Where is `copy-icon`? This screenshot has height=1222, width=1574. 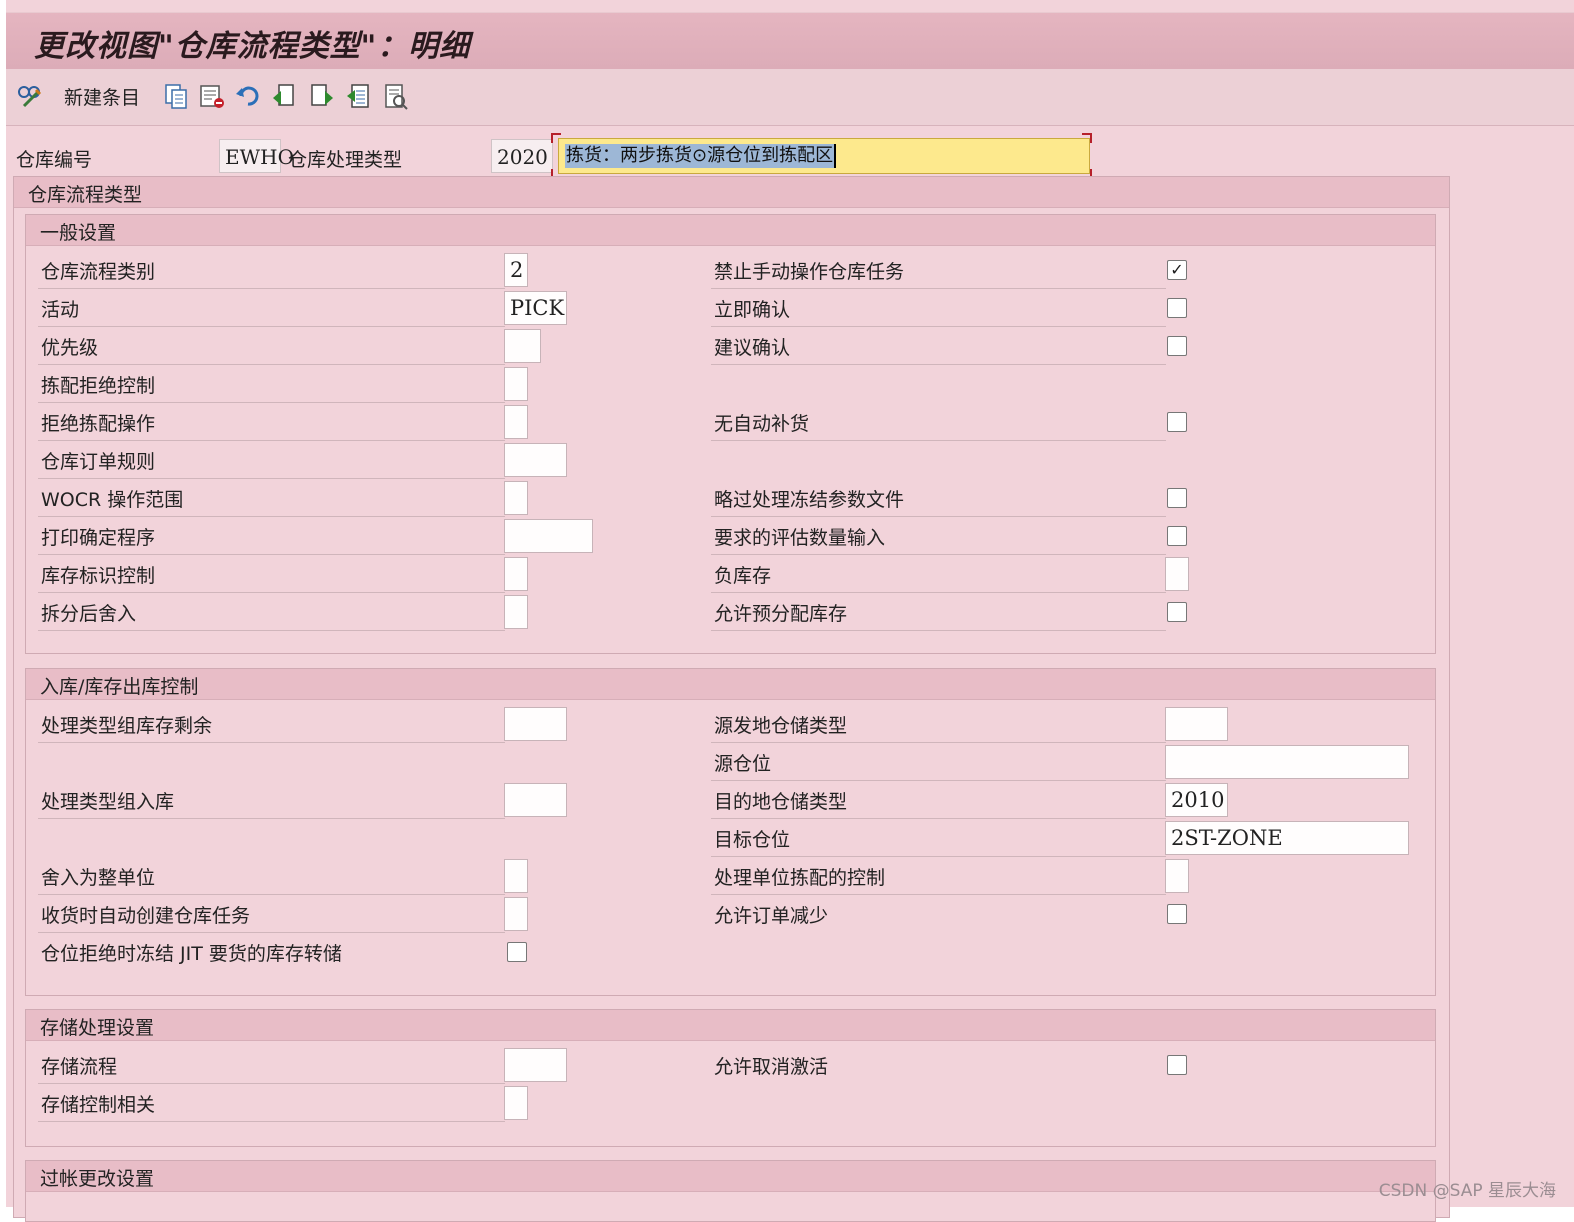
copy-icon is located at coordinates (176, 96).